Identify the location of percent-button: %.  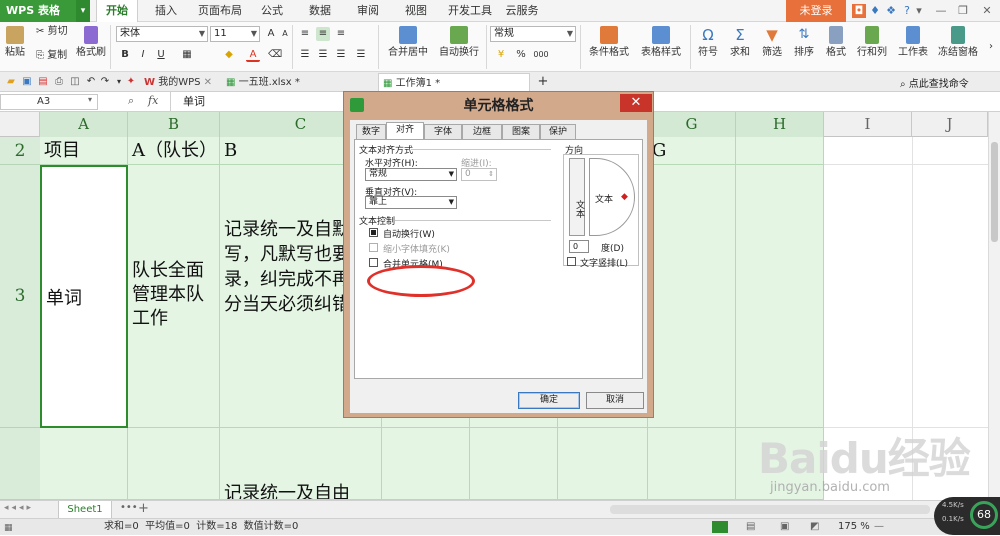
(521, 55).